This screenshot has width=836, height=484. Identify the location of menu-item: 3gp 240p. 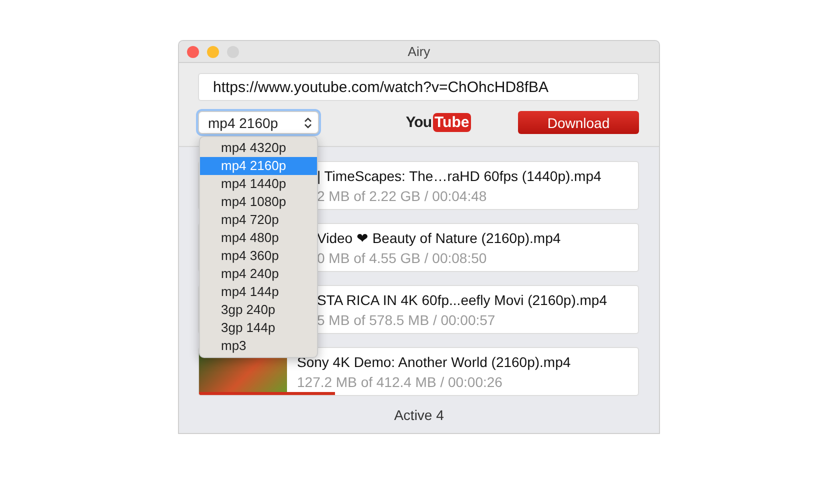
(258, 310).